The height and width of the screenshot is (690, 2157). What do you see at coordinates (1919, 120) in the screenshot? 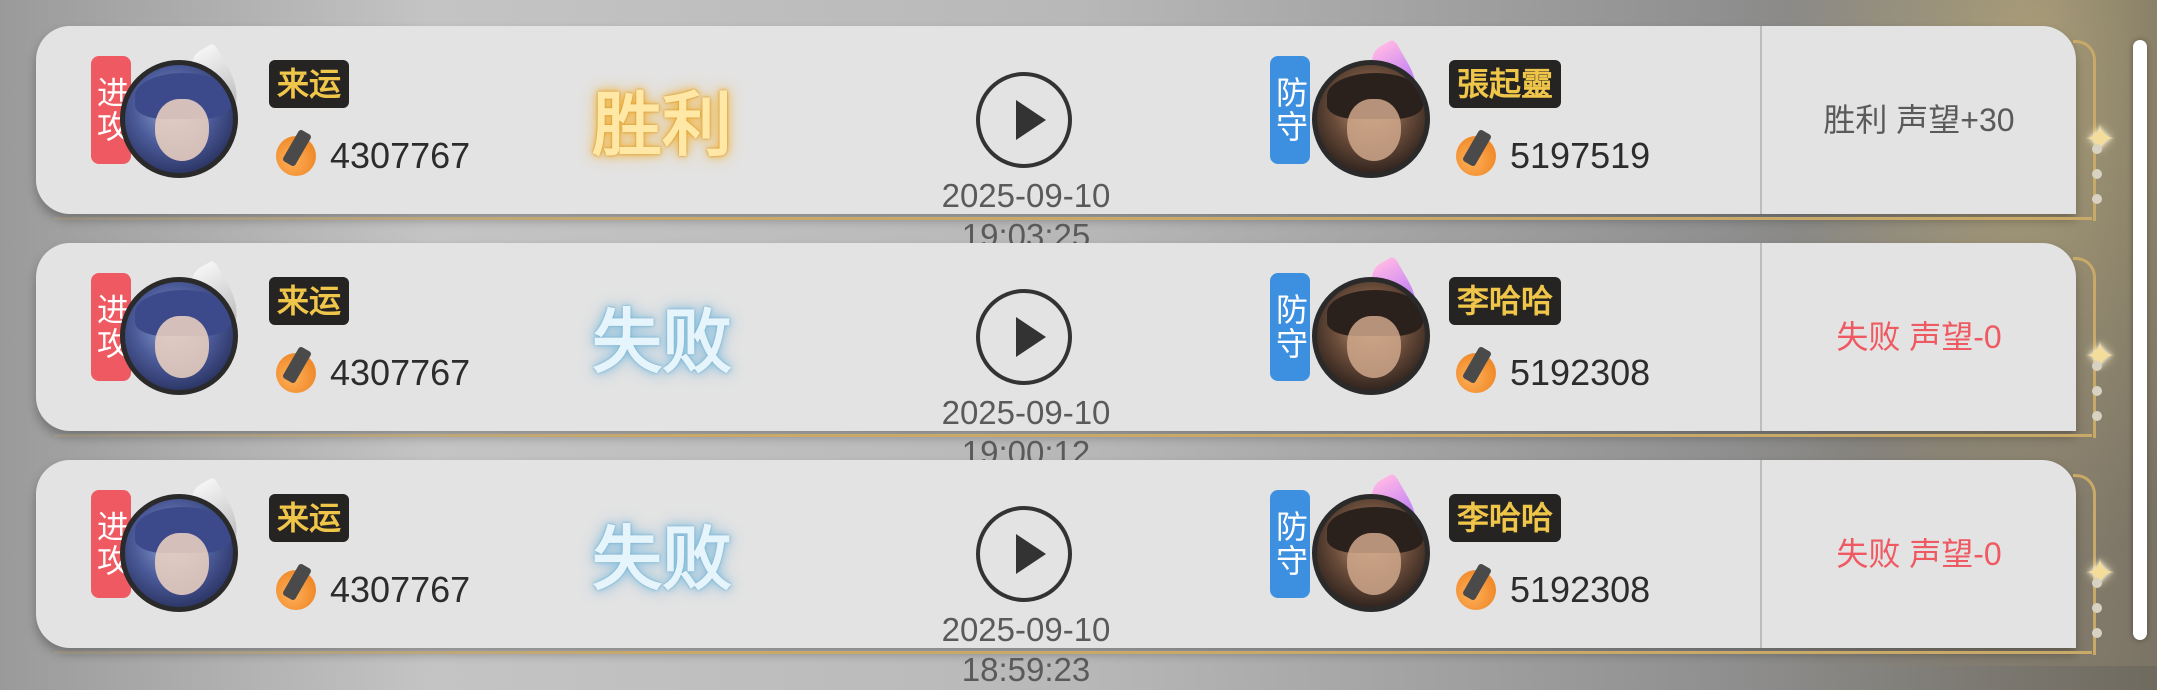
I see `reward-text: 胜利 声望+30` at bounding box center [1919, 120].